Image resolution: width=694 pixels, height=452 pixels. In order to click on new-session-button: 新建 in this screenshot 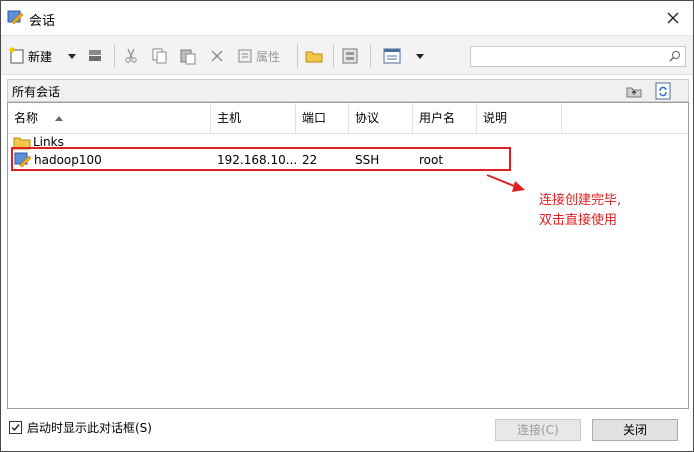, I will do `click(29, 56)`.